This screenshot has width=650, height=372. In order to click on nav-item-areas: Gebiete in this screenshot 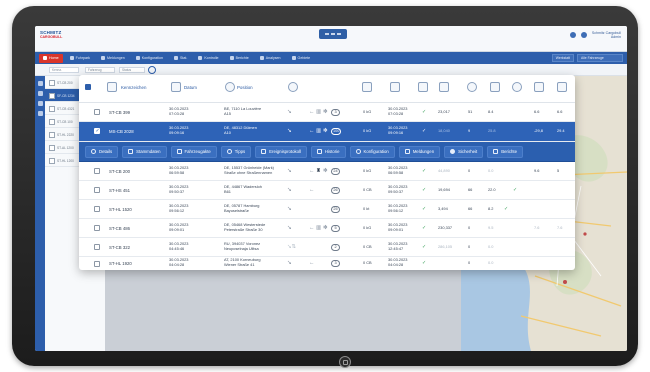, I will do `click(301, 58)`.